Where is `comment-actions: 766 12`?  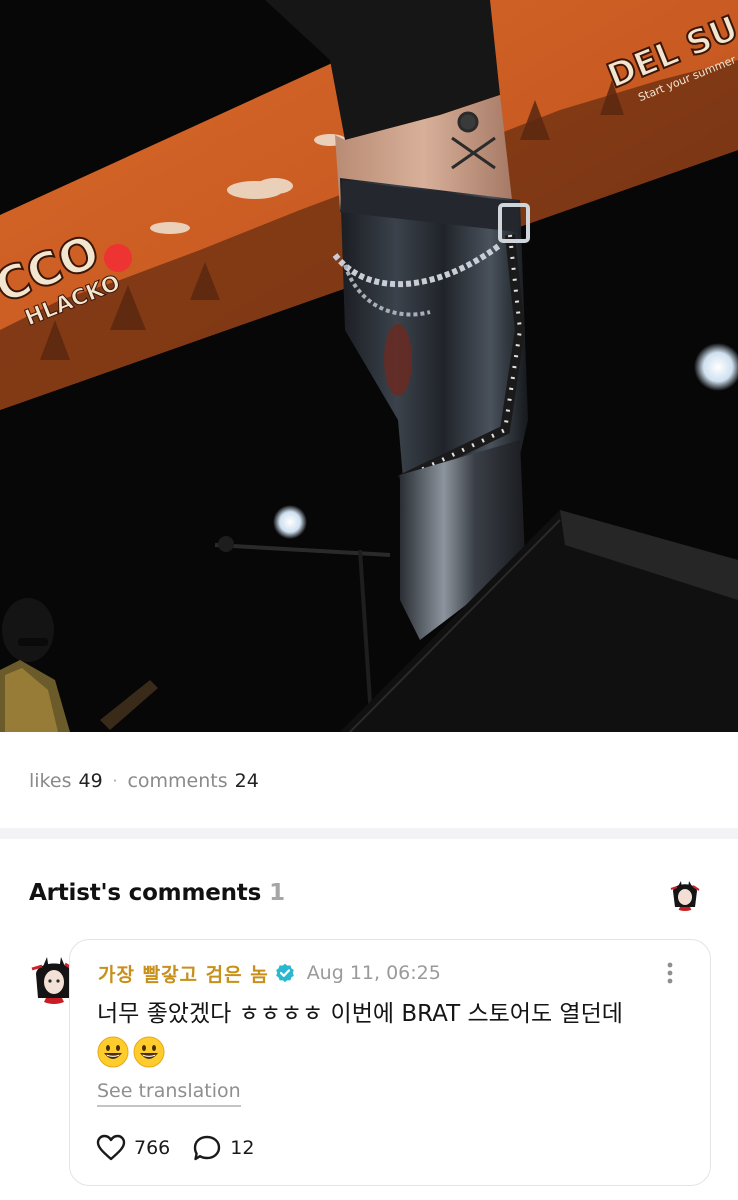
comment-actions: 766 12 is located at coordinates (186, 1148).